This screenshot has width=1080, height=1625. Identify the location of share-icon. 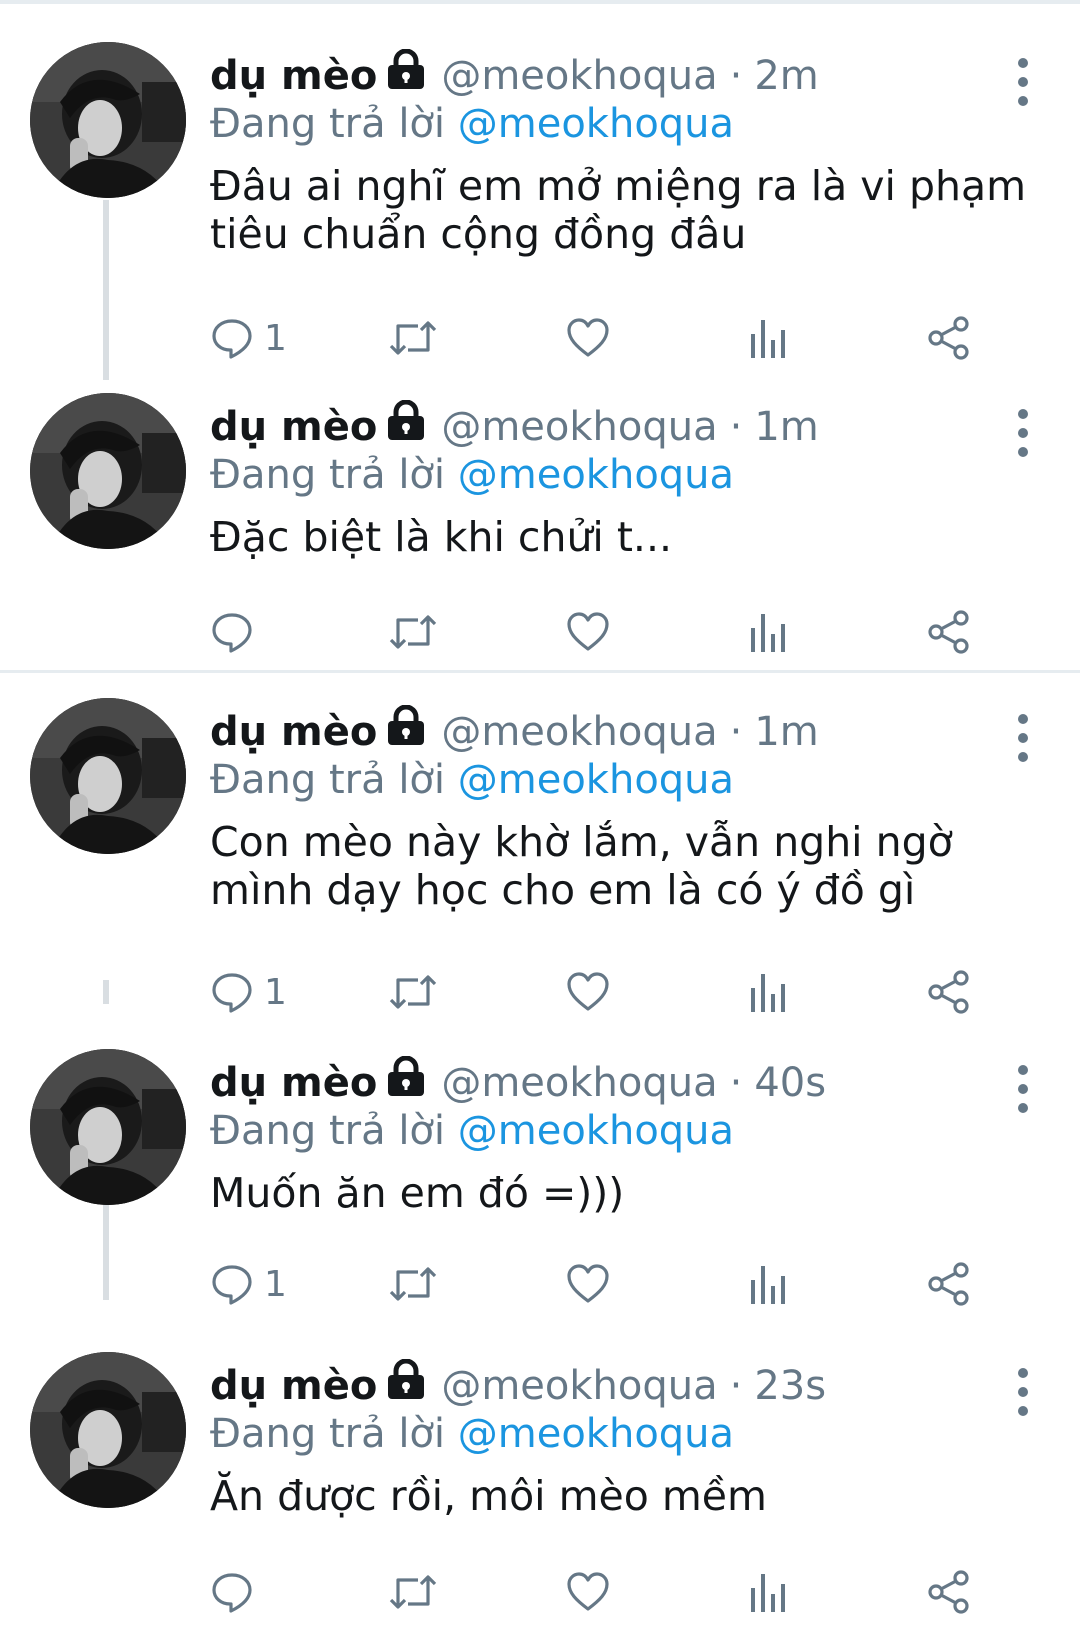
(948, 338).